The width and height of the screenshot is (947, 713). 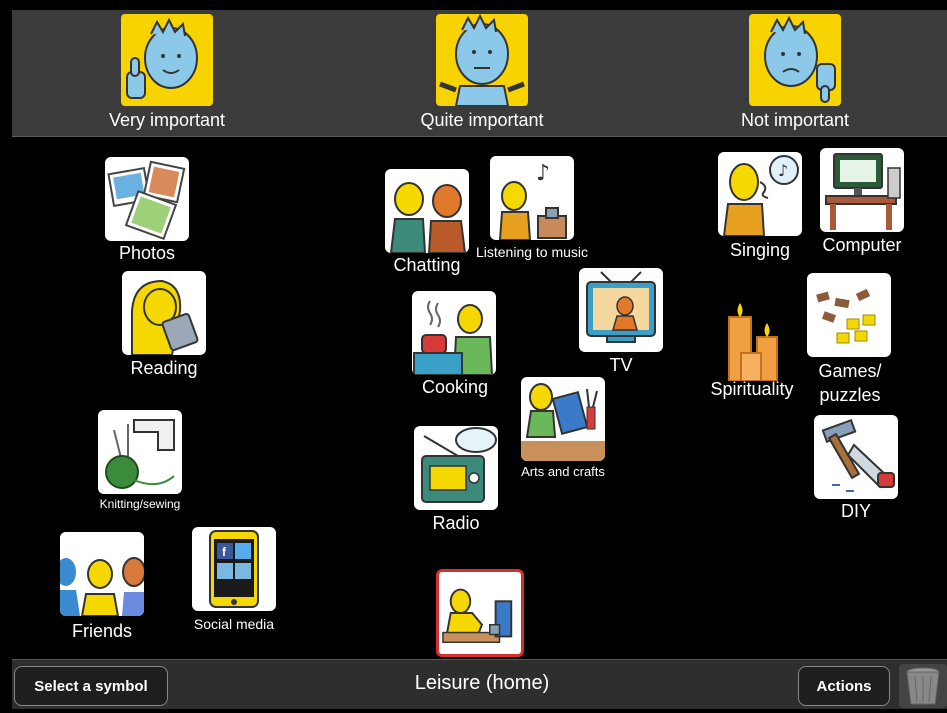 I want to click on symbol-cooking, so click(x=454, y=333).